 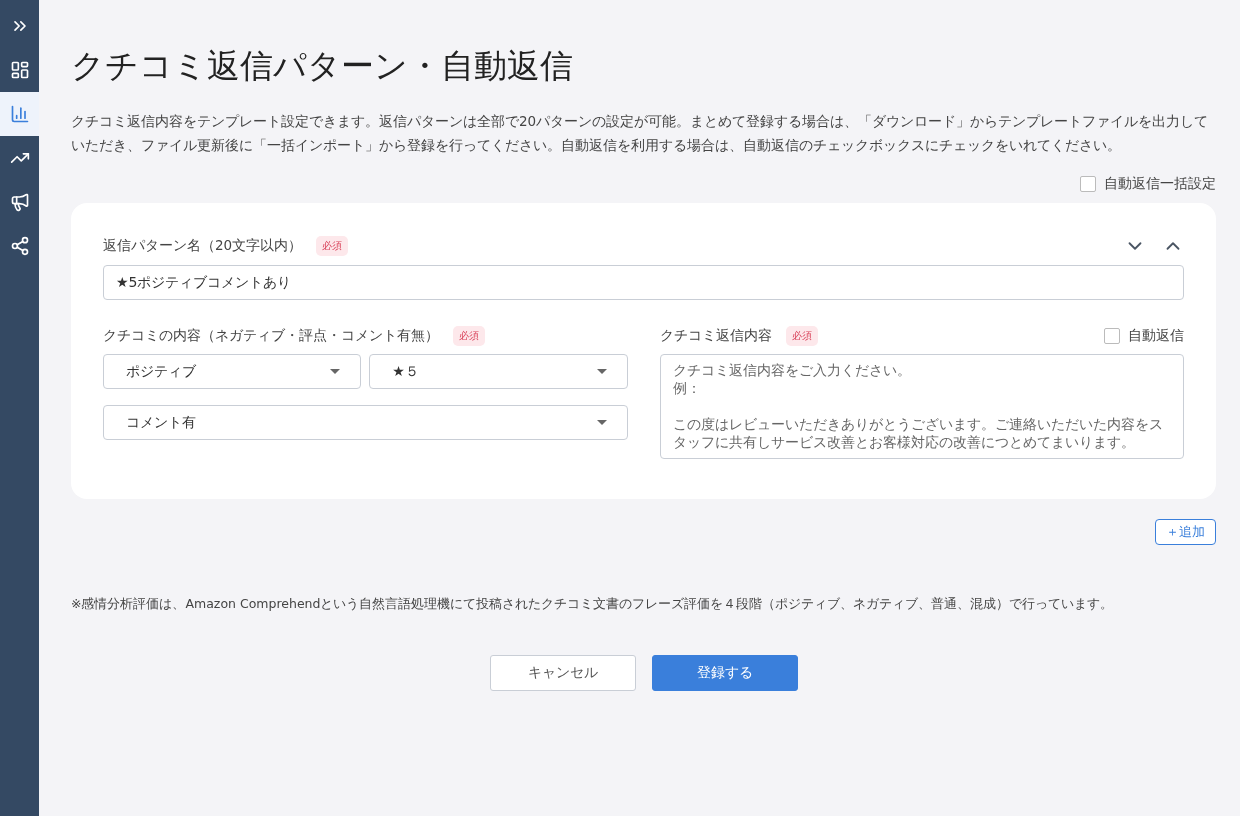 What do you see at coordinates (921, 406) in the screenshot?
I see `reply-textarea: クチコミ返信内容をご入力ください。 例： この度はレビューいただきありがとうございます。ご連絡いただいた内容をスタッフに共有しサービス改善とお客様対応の改善につとめてまいります。` at bounding box center [921, 406].